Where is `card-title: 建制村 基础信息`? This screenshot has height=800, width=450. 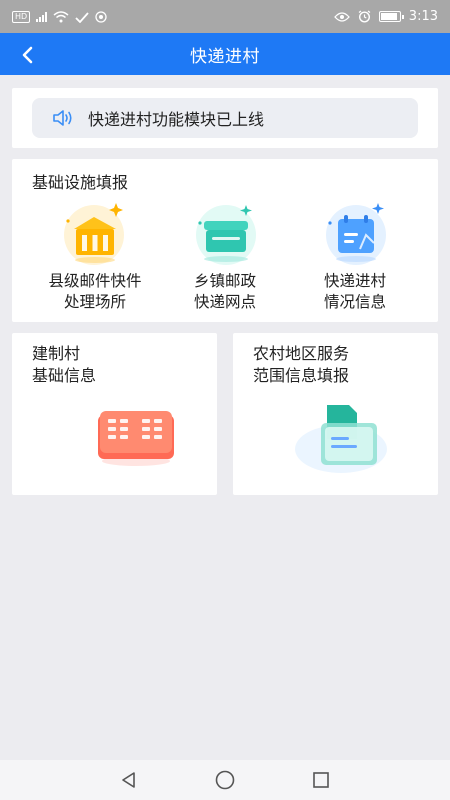 card-title: 建制村 基础信息 is located at coordinates (64, 365).